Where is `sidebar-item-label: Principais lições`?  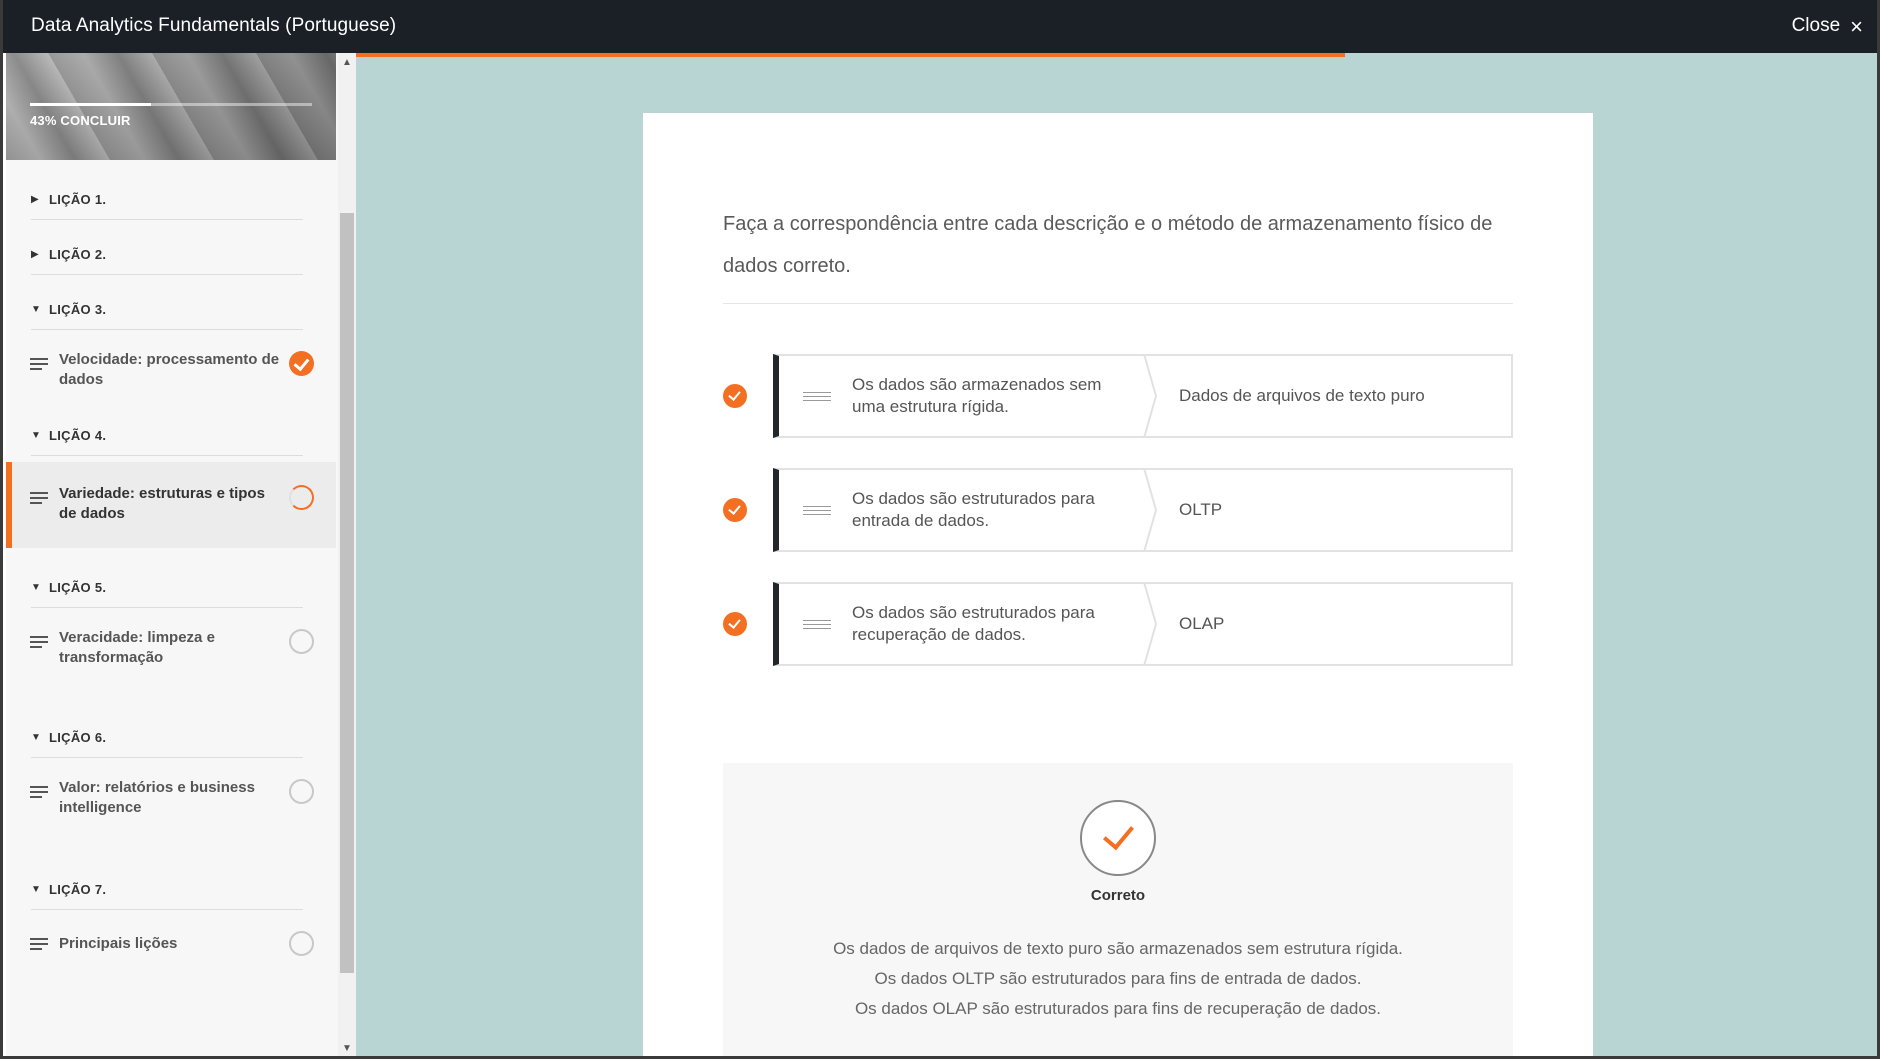 sidebar-item-label: Principais lições is located at coordinates (118, 943).